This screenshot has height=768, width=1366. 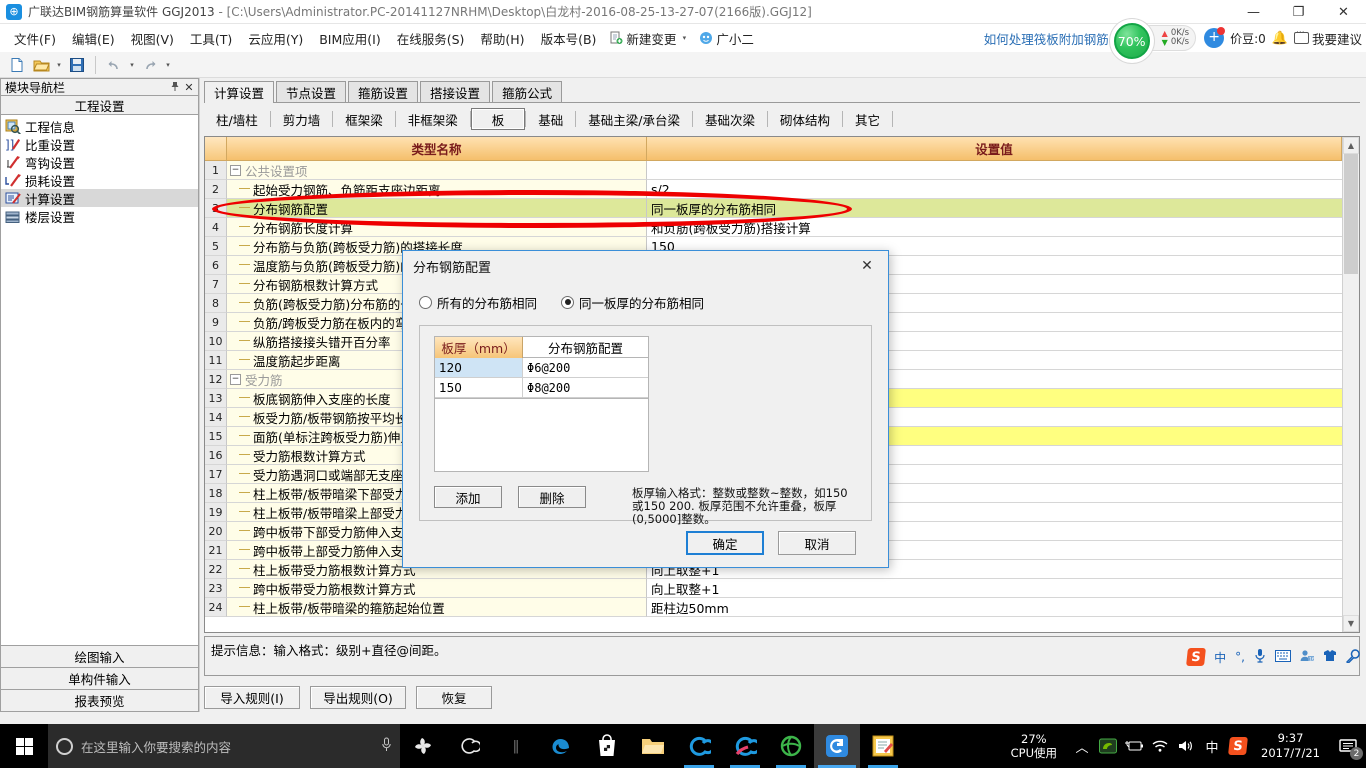 I want to click on cancel-button: 取消, so click(x=817, y=543).